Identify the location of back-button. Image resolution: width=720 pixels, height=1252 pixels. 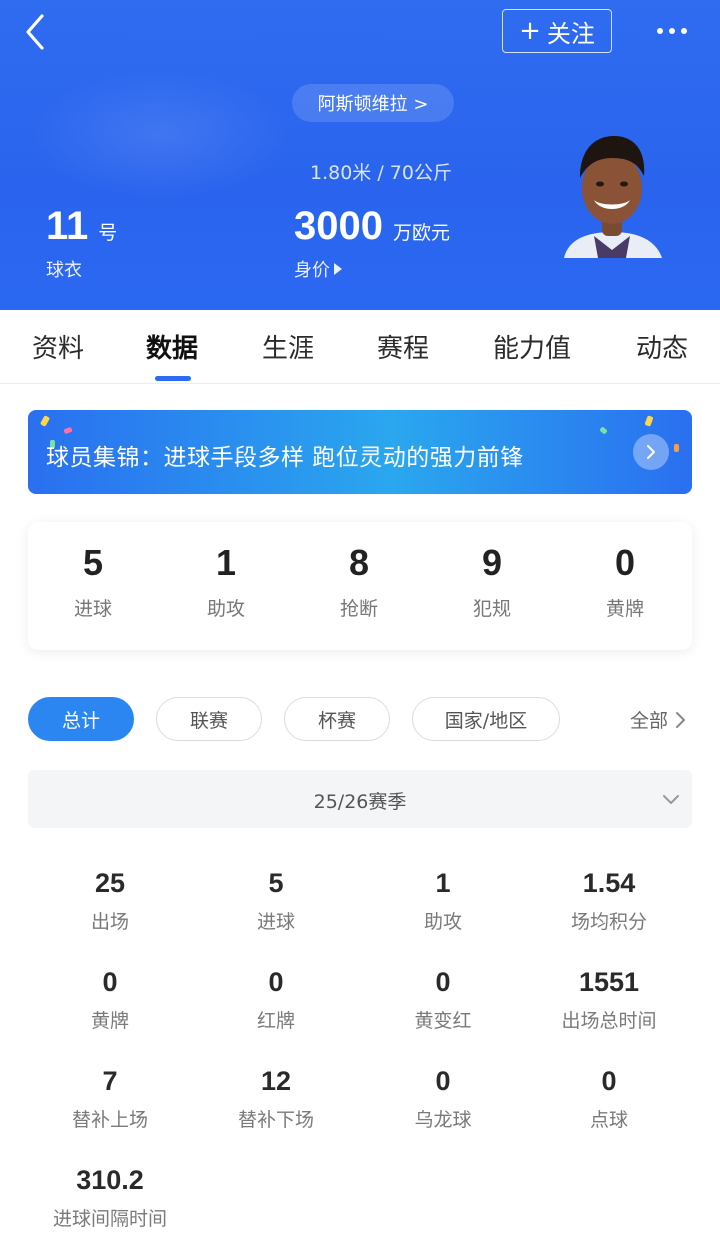
(38, 32).